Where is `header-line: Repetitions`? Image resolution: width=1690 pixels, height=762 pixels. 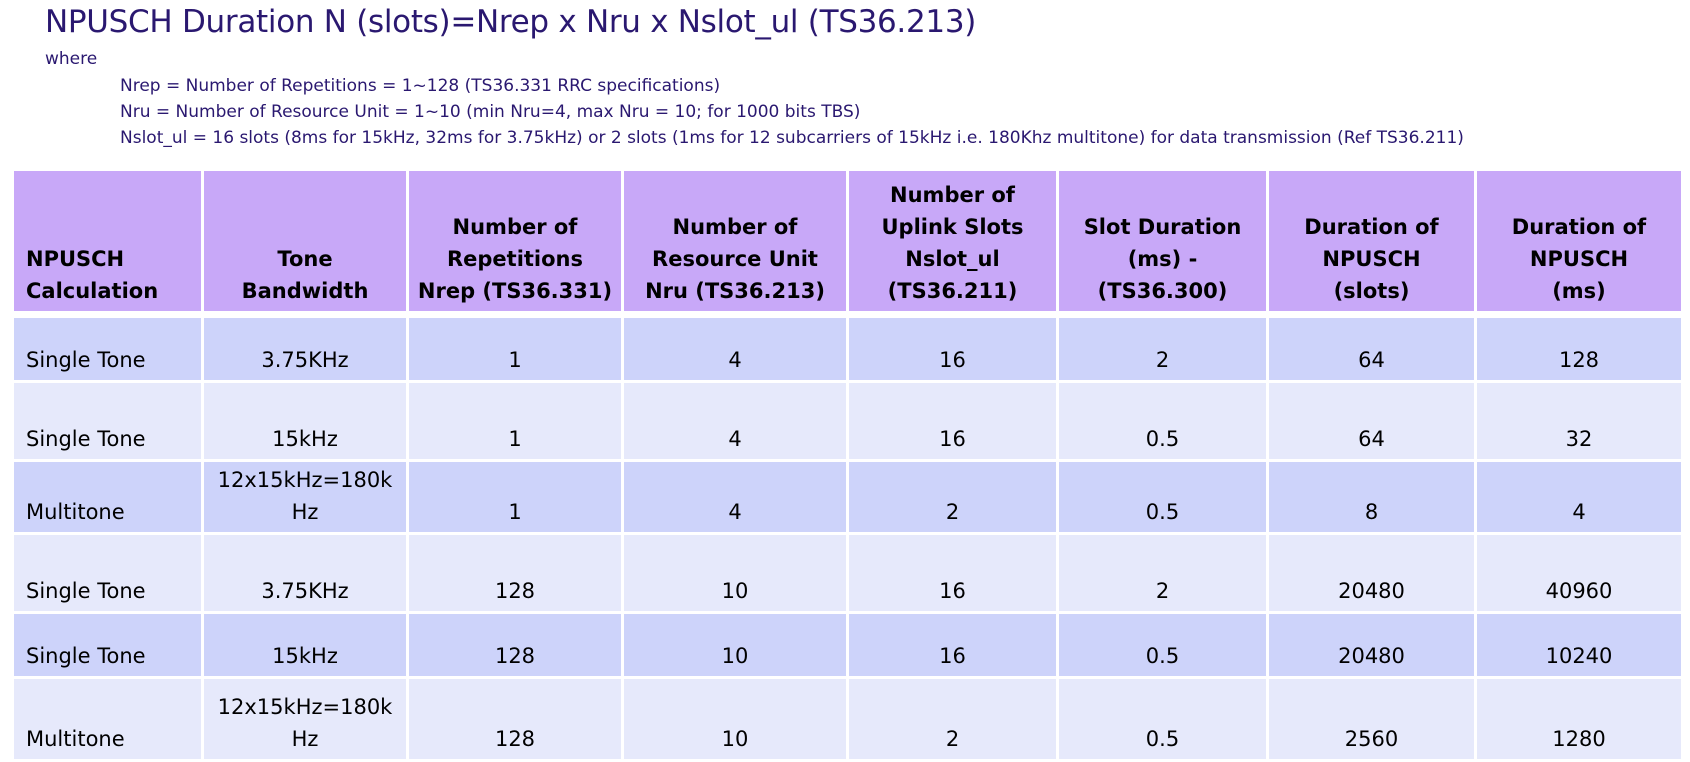 header-line: Repetitions is located at coordinates (515, 259).